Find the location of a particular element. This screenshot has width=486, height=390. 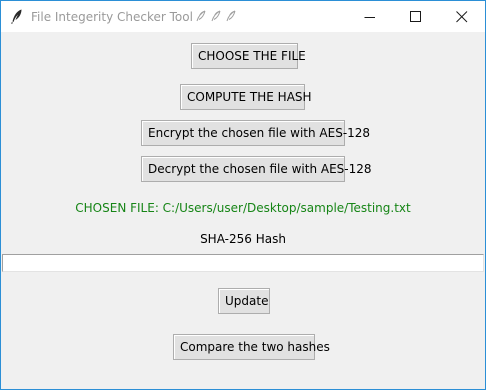

close-button is located at coordinates (462, 16).